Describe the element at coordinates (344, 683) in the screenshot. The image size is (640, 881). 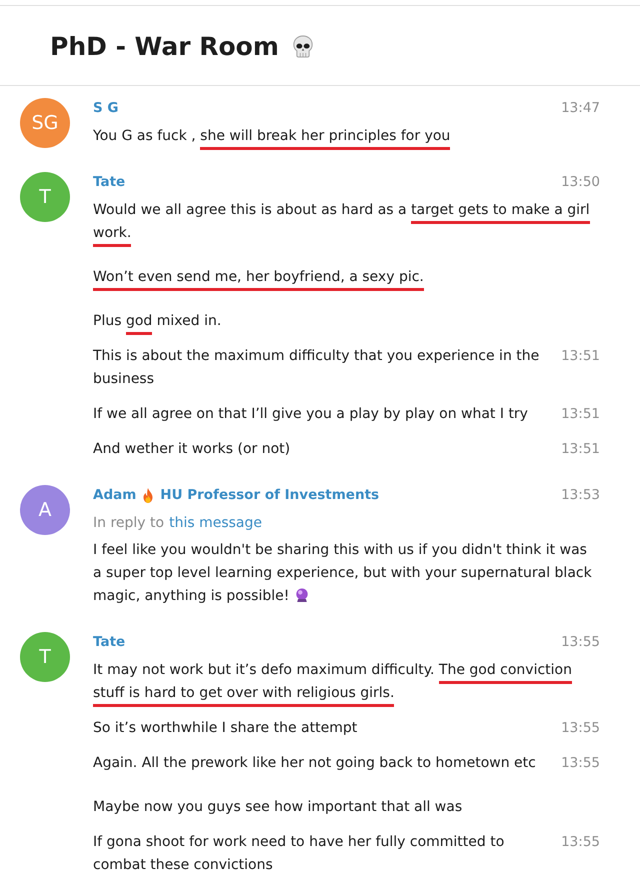
I see `message-text: It may not work but it’s defo maximum difficulty. The god conviction stuff is hard to get over with religious girls.` at that location.